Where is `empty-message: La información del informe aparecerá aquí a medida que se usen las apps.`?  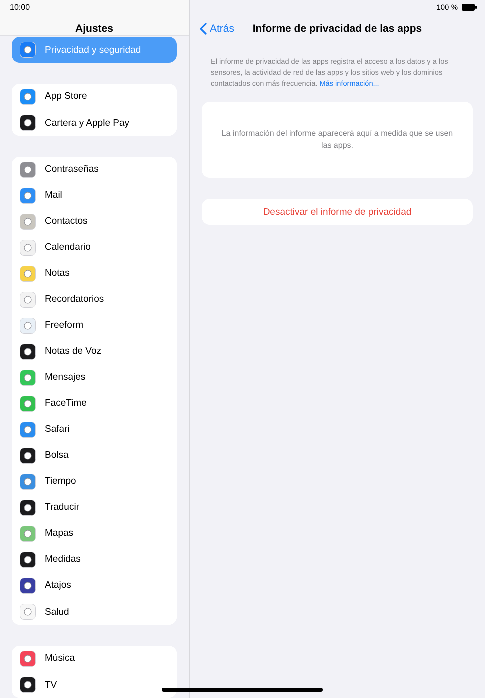 empty-message: La información del informe aparecerá aquí a medida que se usen las apps. is located at coordinates (337, 140).